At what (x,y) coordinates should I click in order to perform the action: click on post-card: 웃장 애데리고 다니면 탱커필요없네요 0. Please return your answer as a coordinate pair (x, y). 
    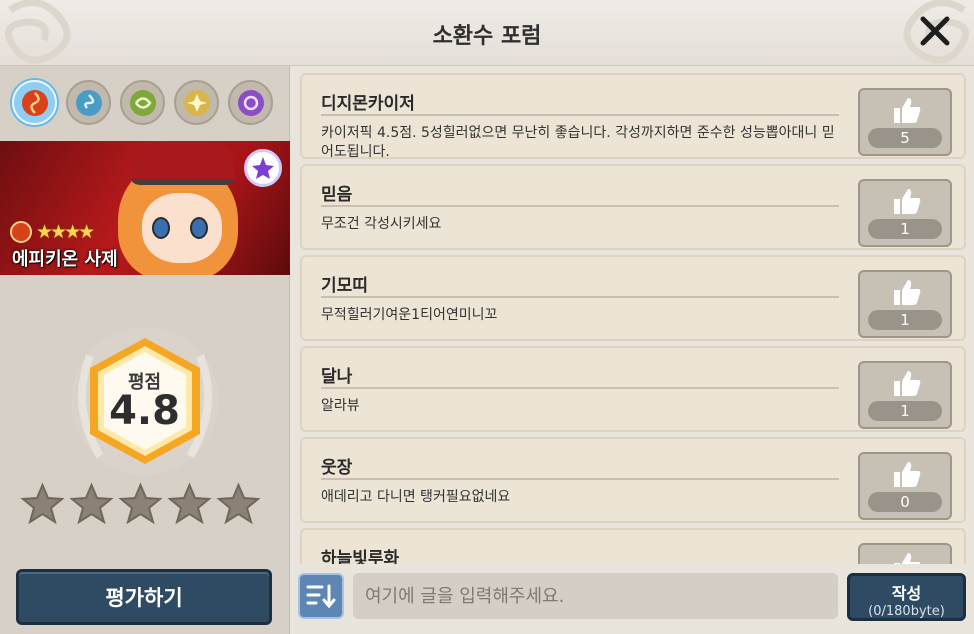
    Looking at the image, I should click on (633, 480).